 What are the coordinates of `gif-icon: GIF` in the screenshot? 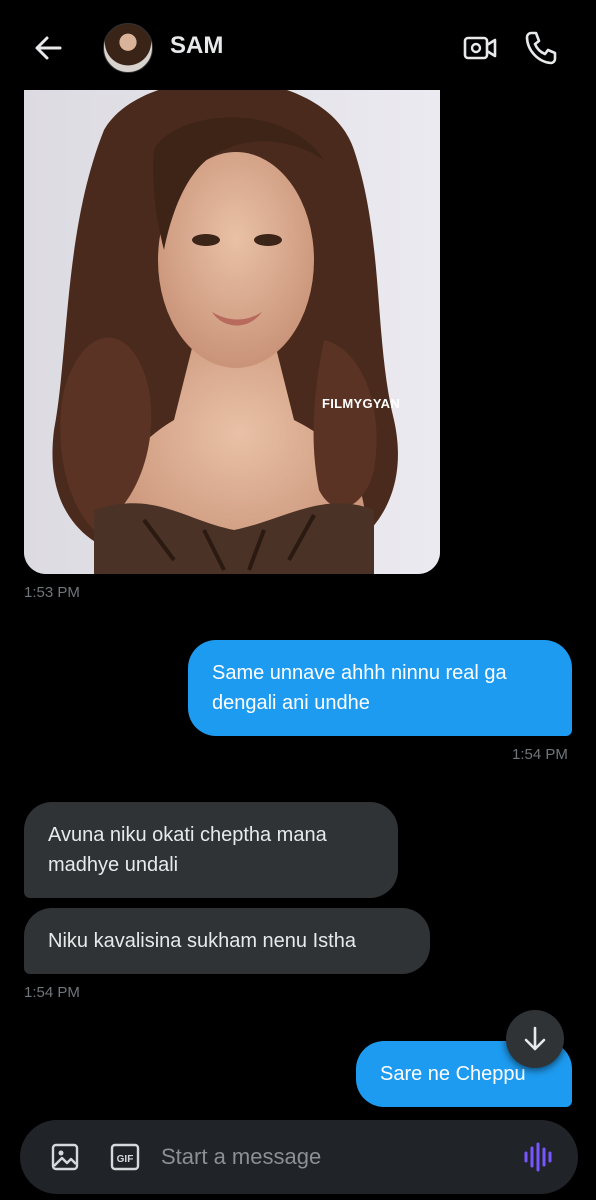 It's located at (125, 1157).